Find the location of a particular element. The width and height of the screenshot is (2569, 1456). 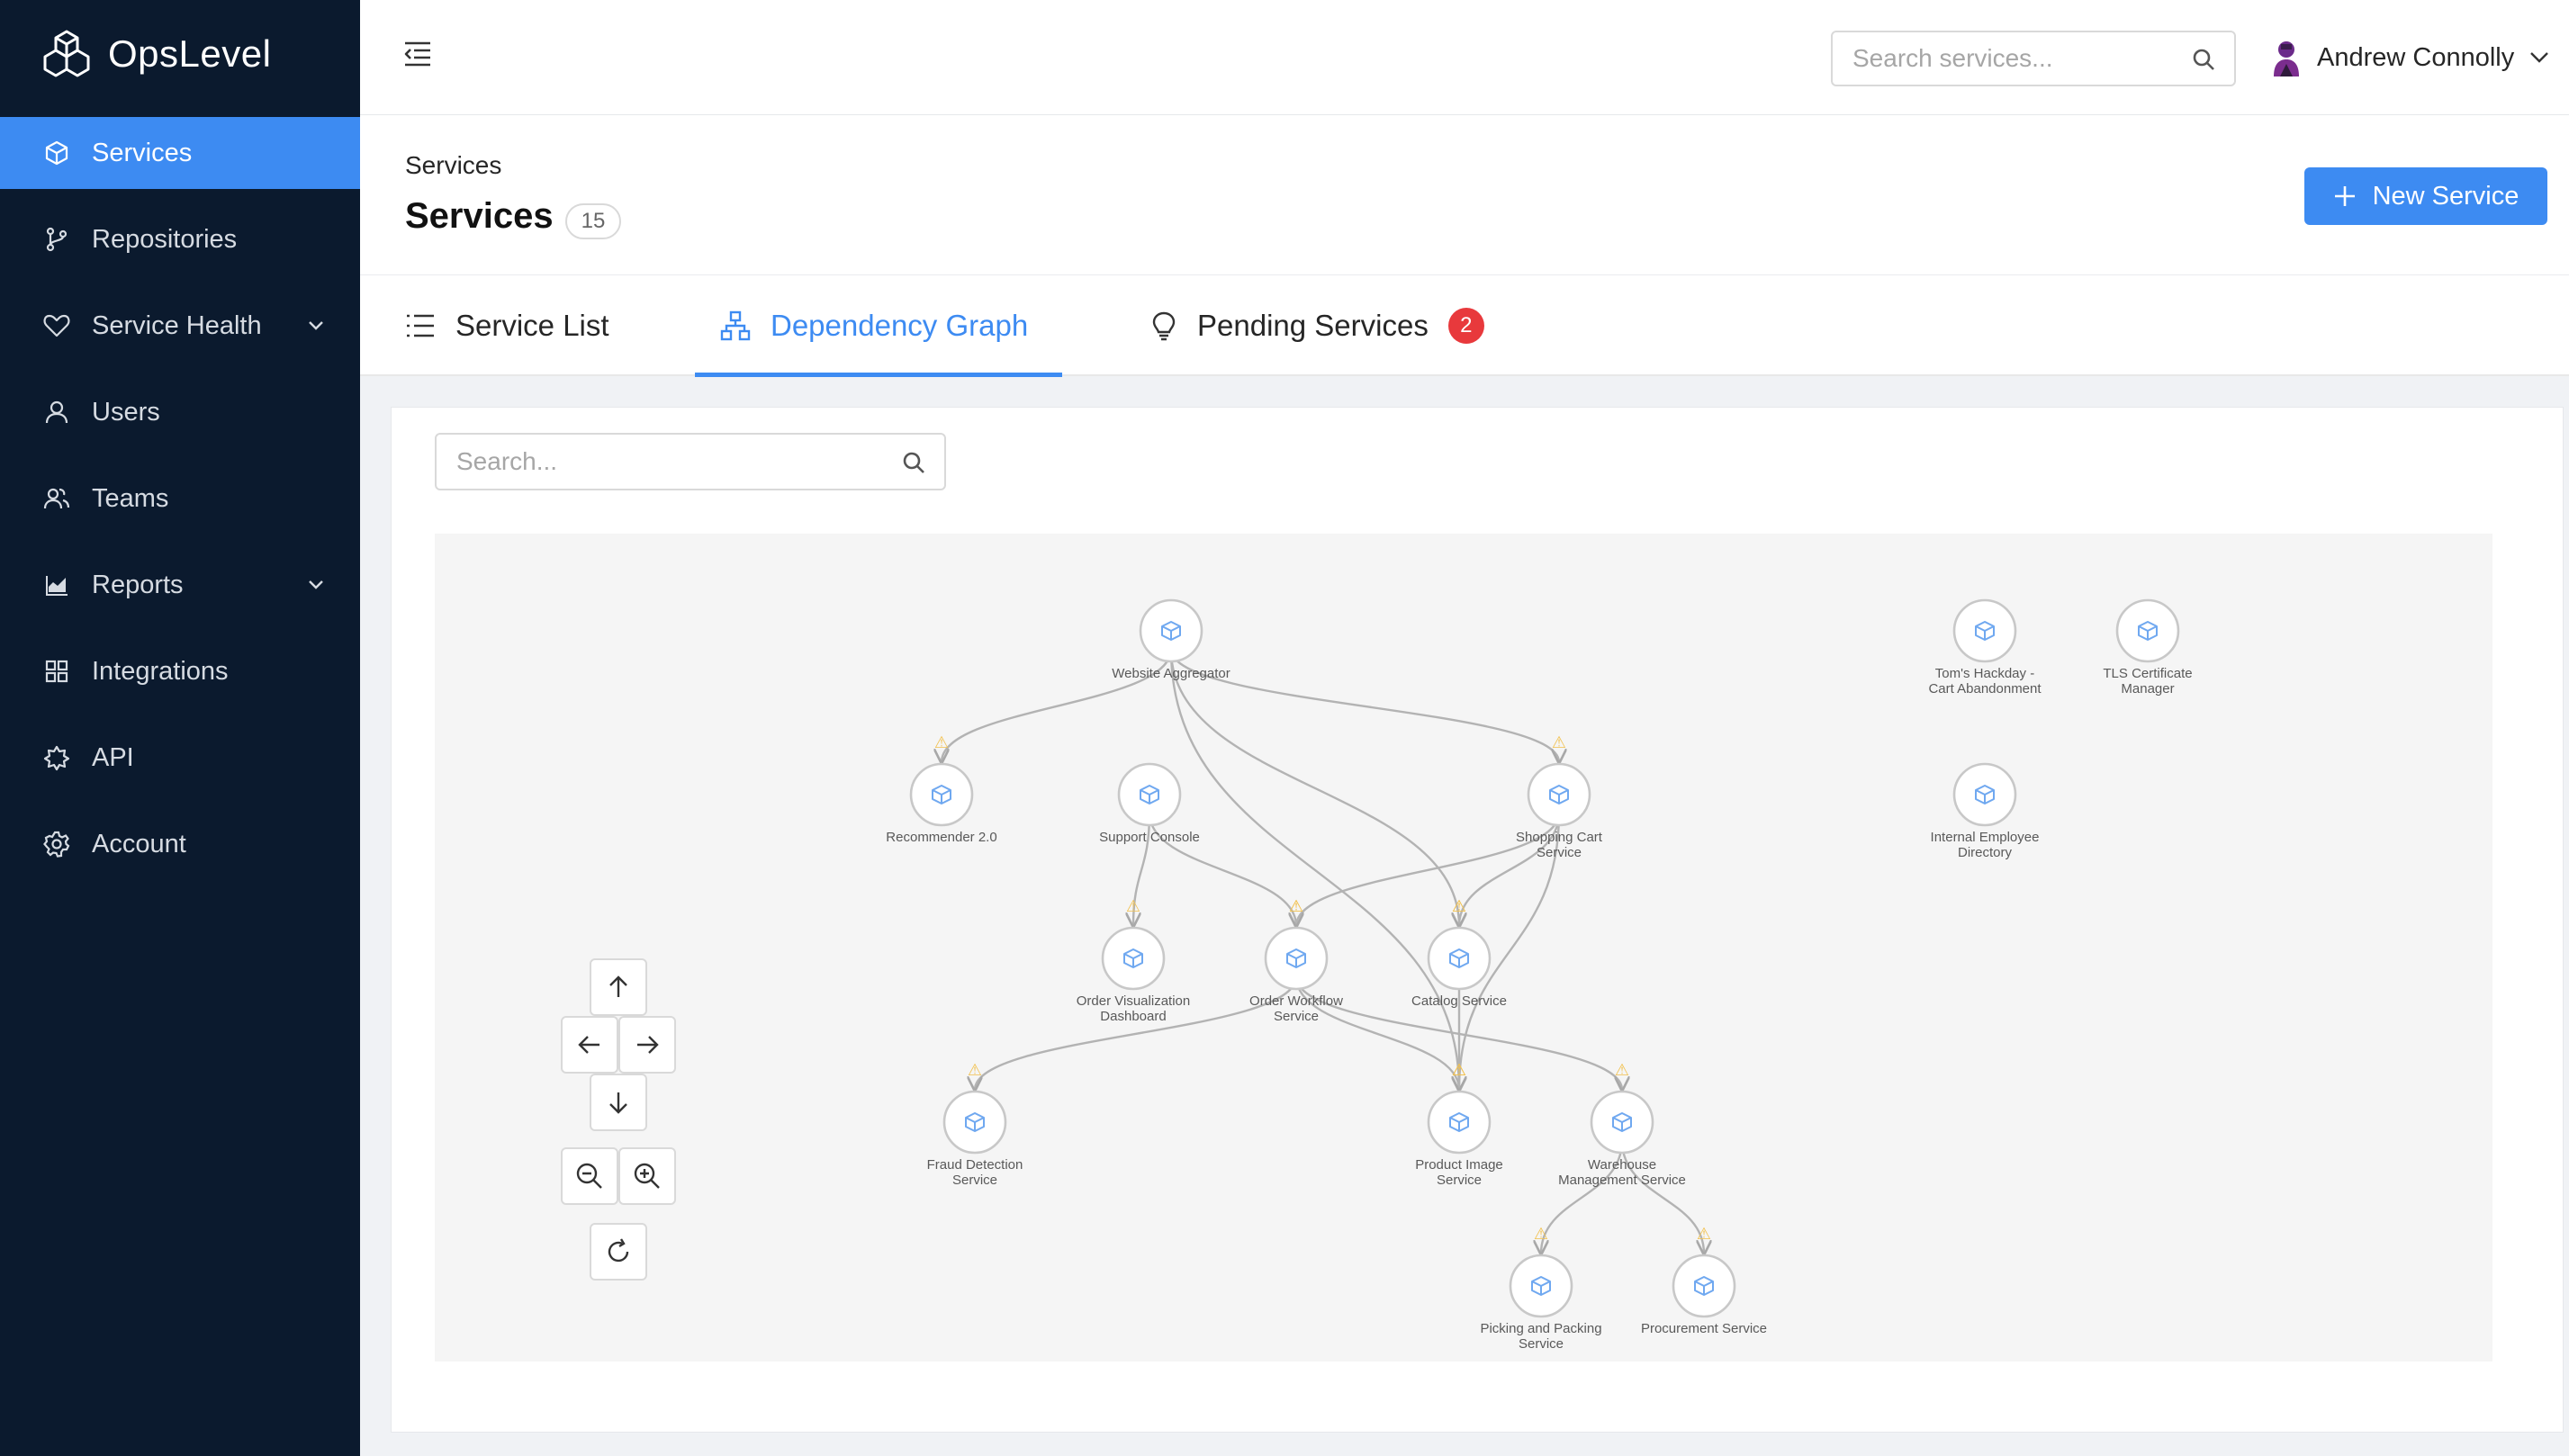

pan-right-button is located at coordinates (647, 1045).